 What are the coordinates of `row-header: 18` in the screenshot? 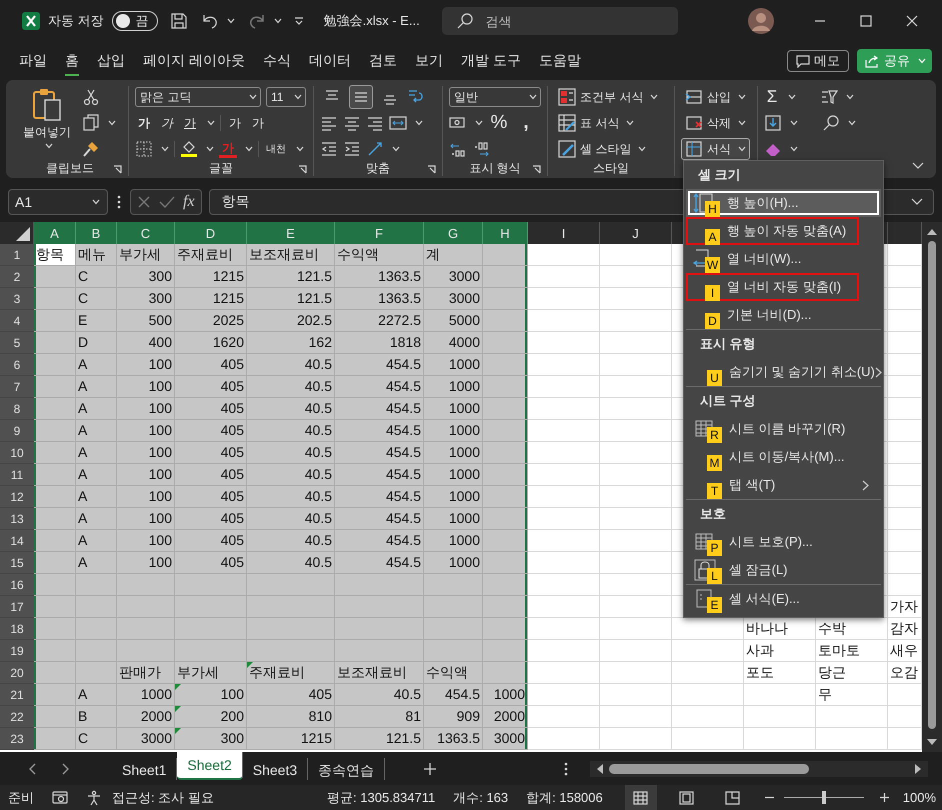 It's located at (17, 629).